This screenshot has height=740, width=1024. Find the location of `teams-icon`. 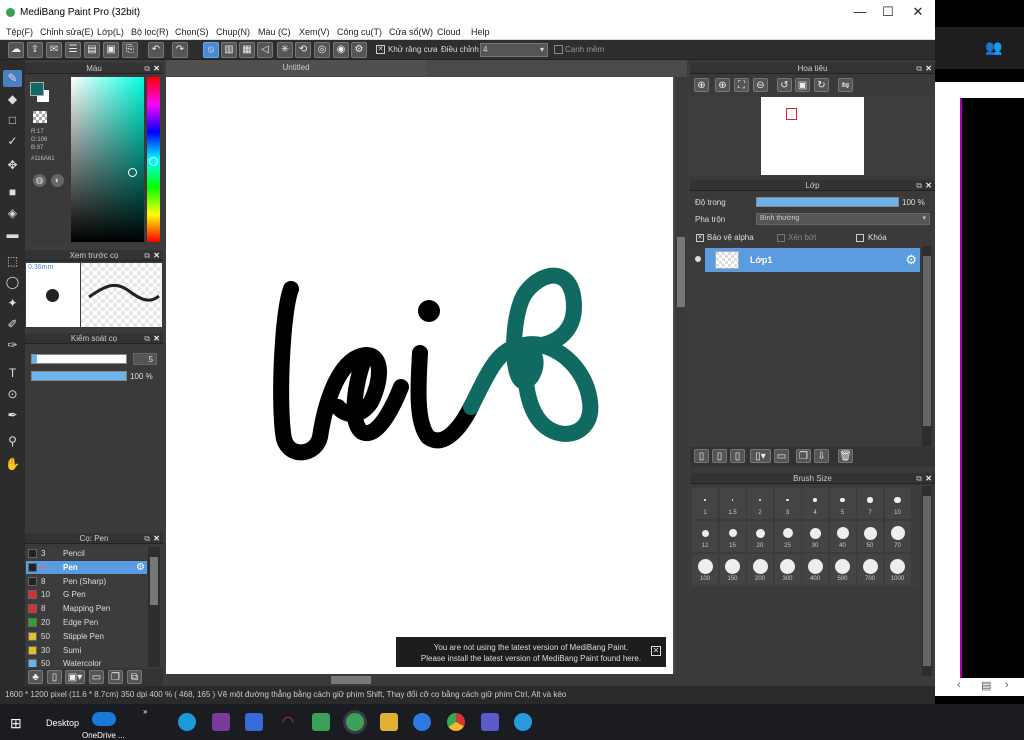

teams-icon is located at coordinates (490, 722).